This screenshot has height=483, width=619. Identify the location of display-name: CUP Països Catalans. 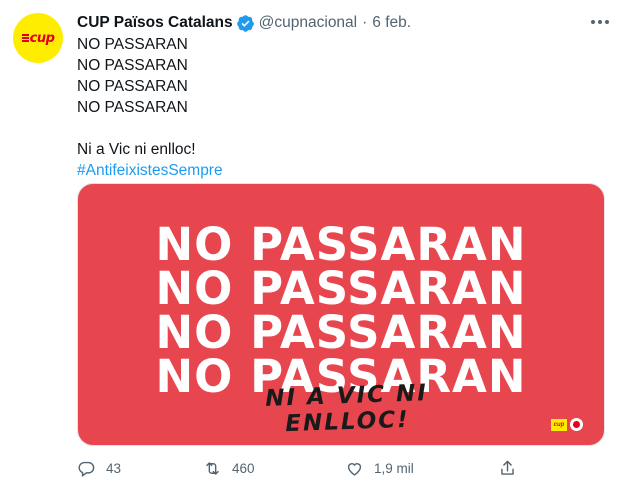
(155, 23).